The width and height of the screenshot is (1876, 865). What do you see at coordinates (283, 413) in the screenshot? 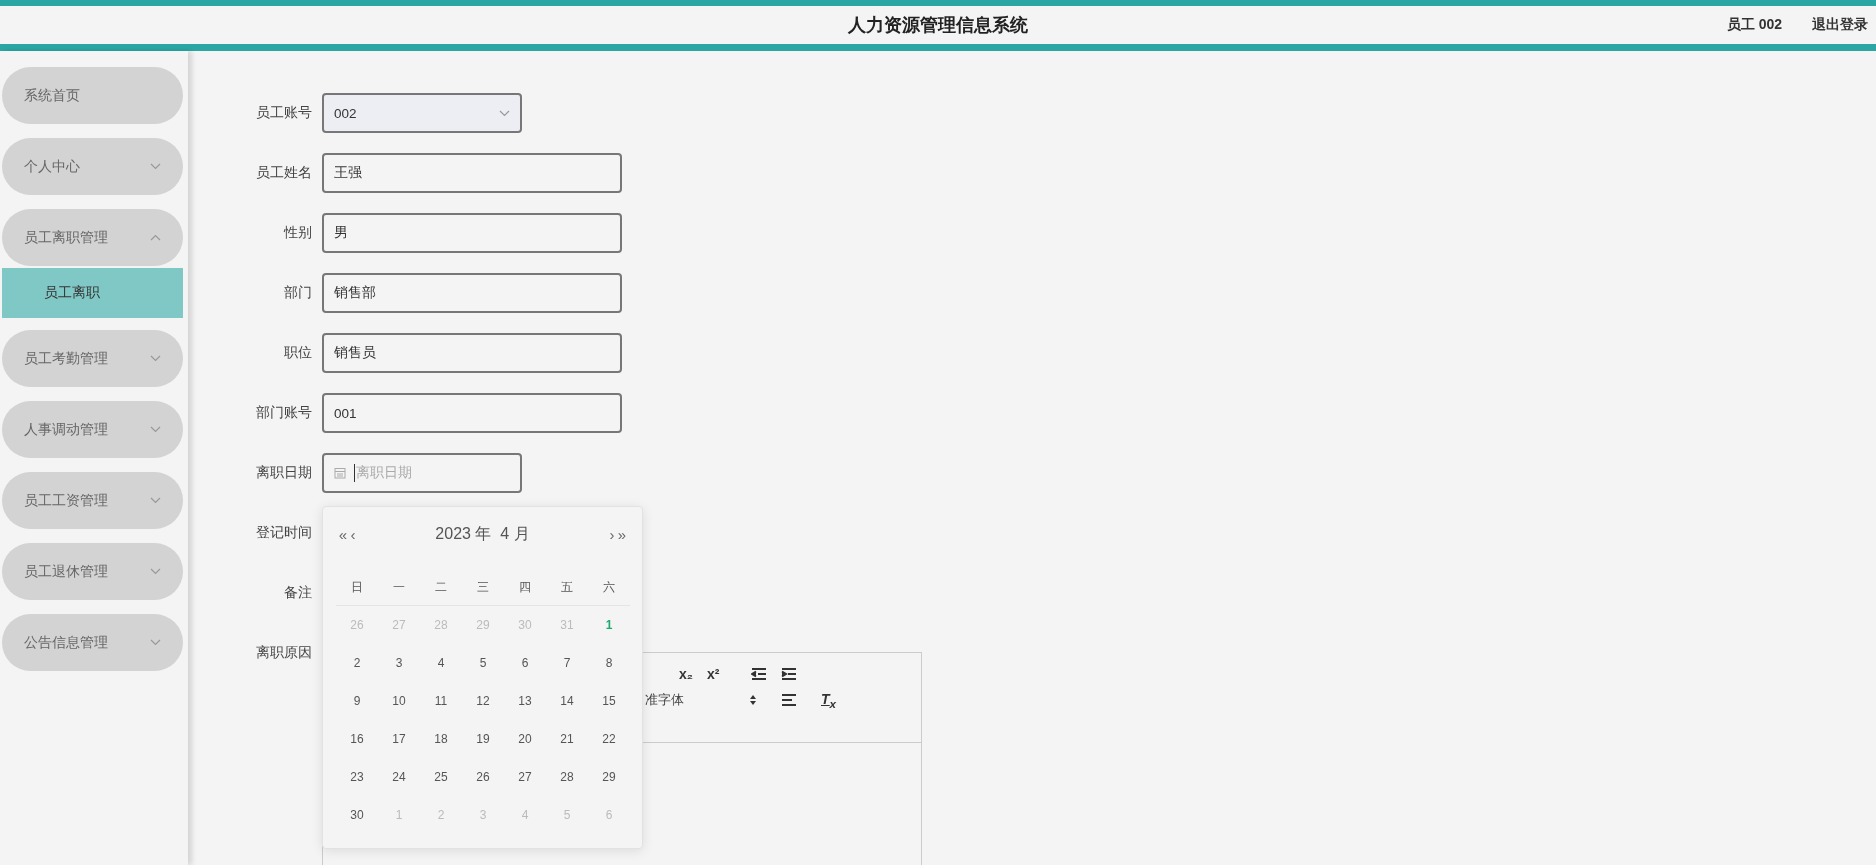
I see `field-label: 部门账号` at bounding box center [283, 413].